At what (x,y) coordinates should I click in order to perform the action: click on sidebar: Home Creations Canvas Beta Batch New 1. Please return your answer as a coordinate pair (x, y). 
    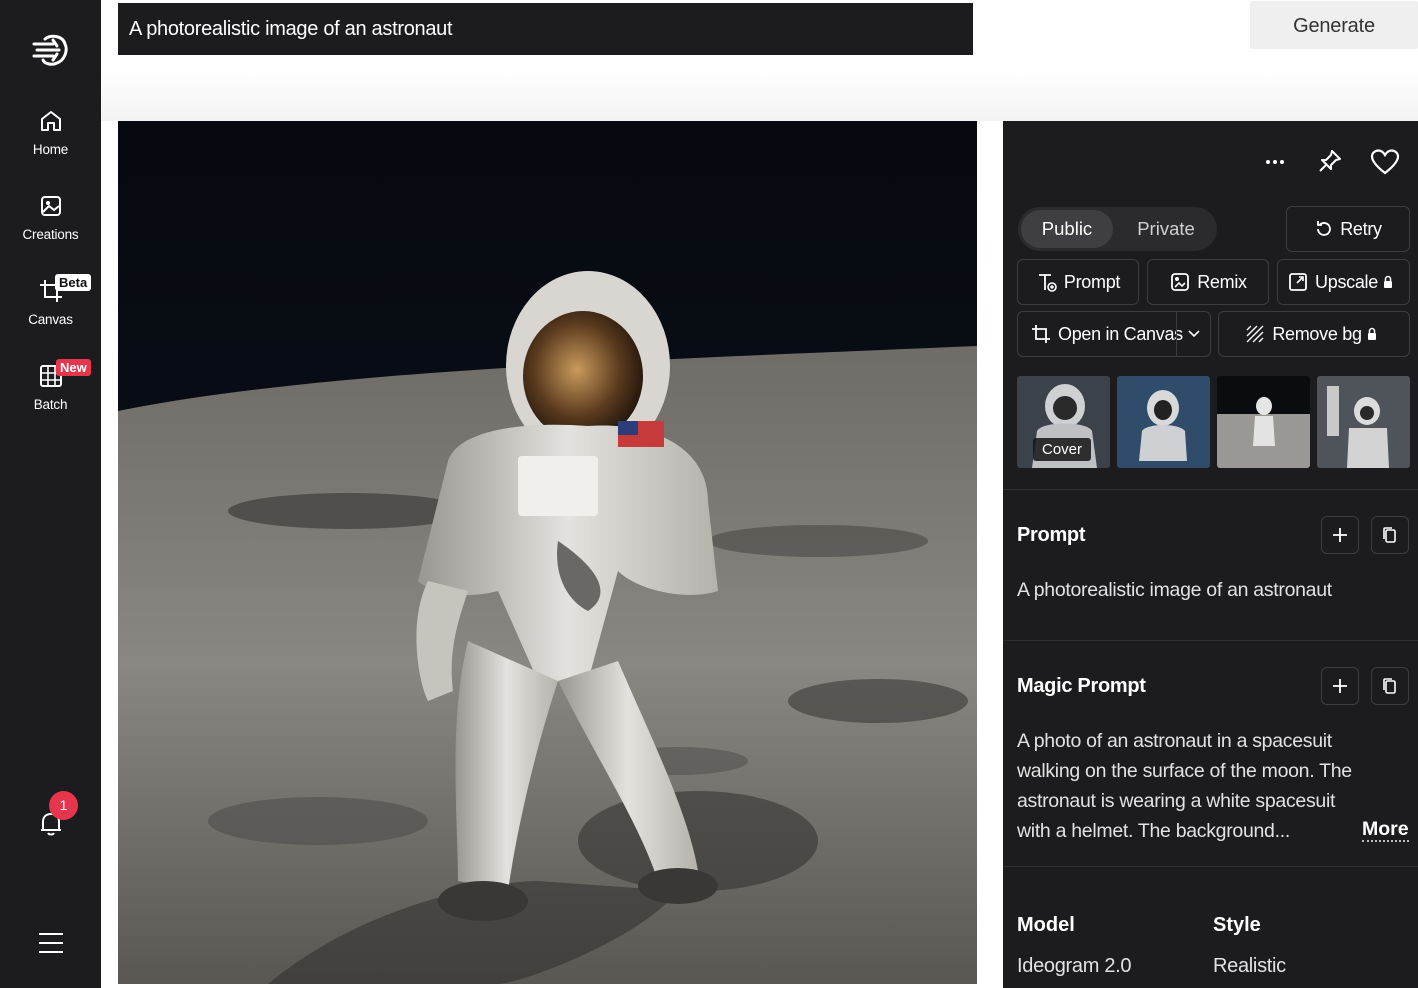
    Looking at the image, I should click on (50, 494).